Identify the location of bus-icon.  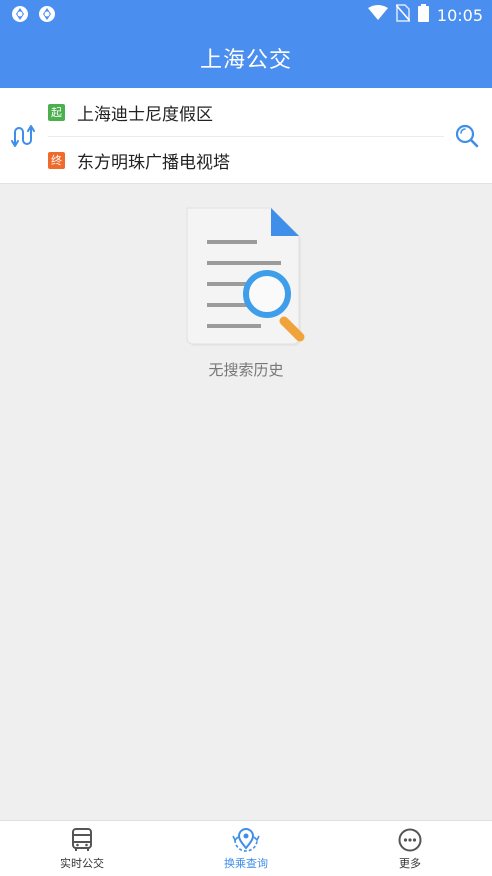
(82, 839).